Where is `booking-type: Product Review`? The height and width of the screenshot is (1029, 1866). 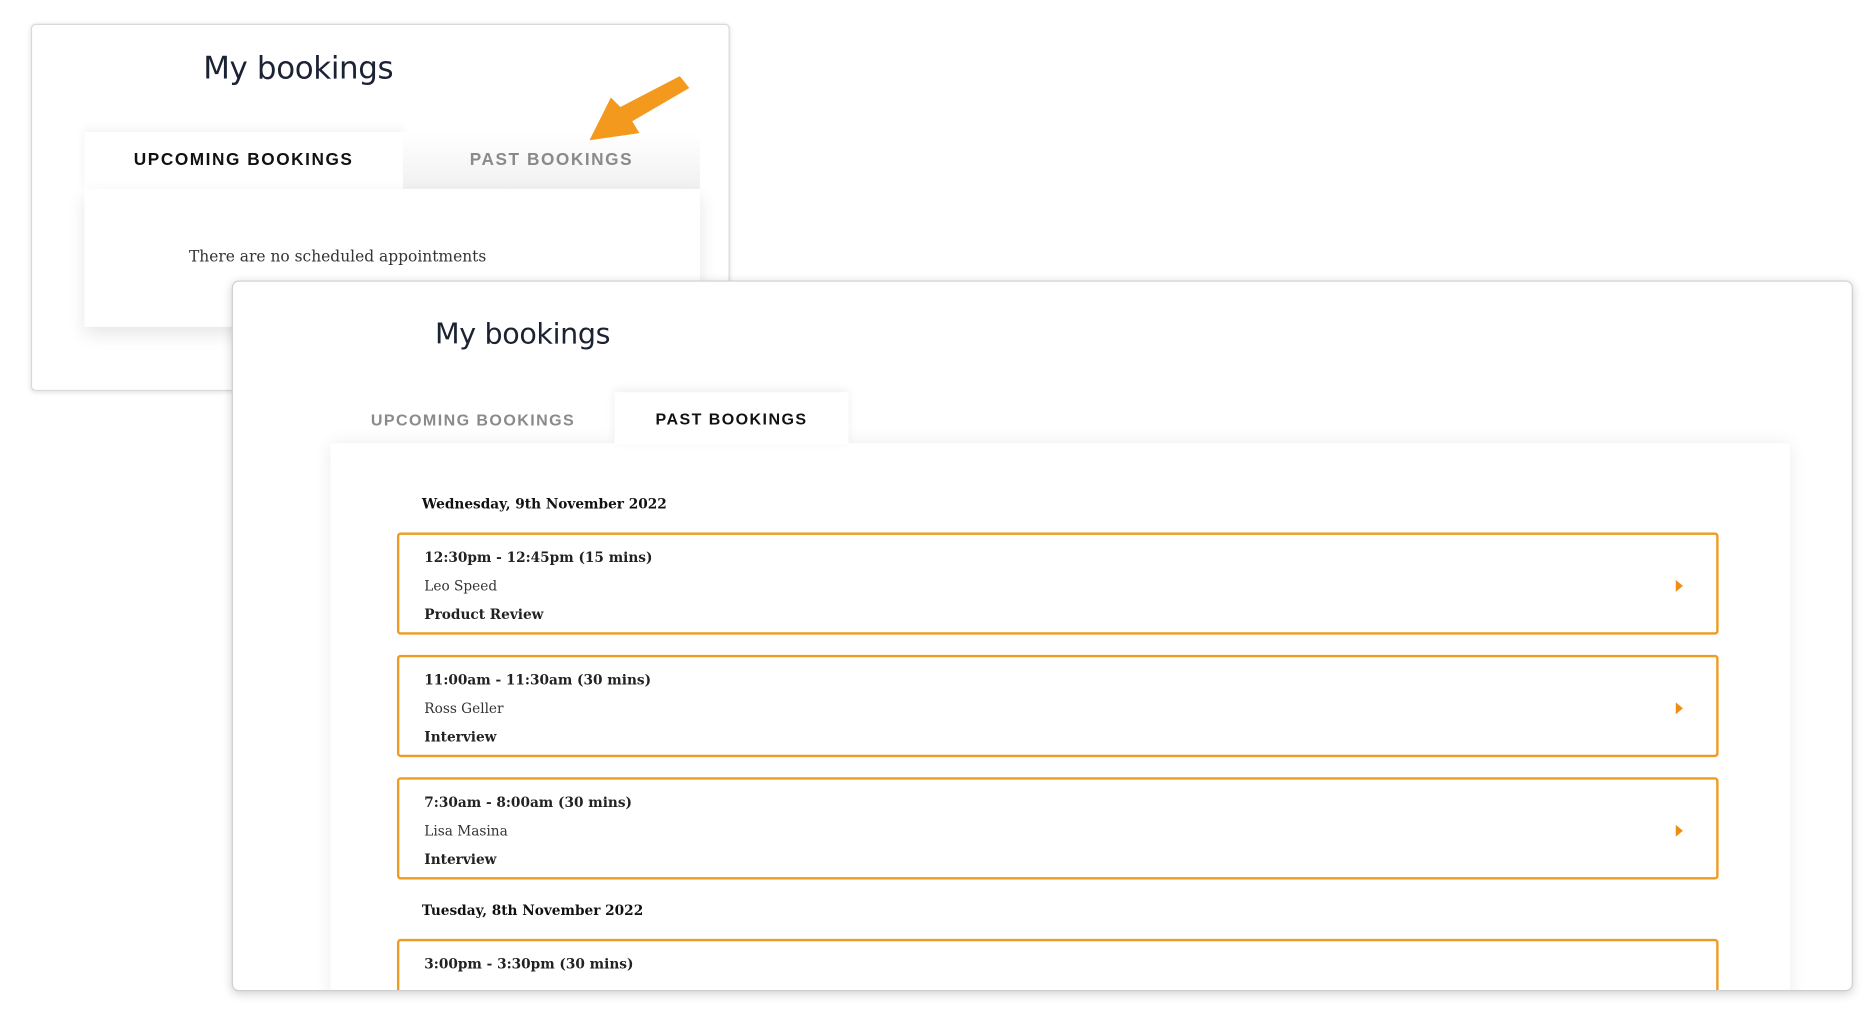 booking-type: Product Review is located at coordinates (484, 614).